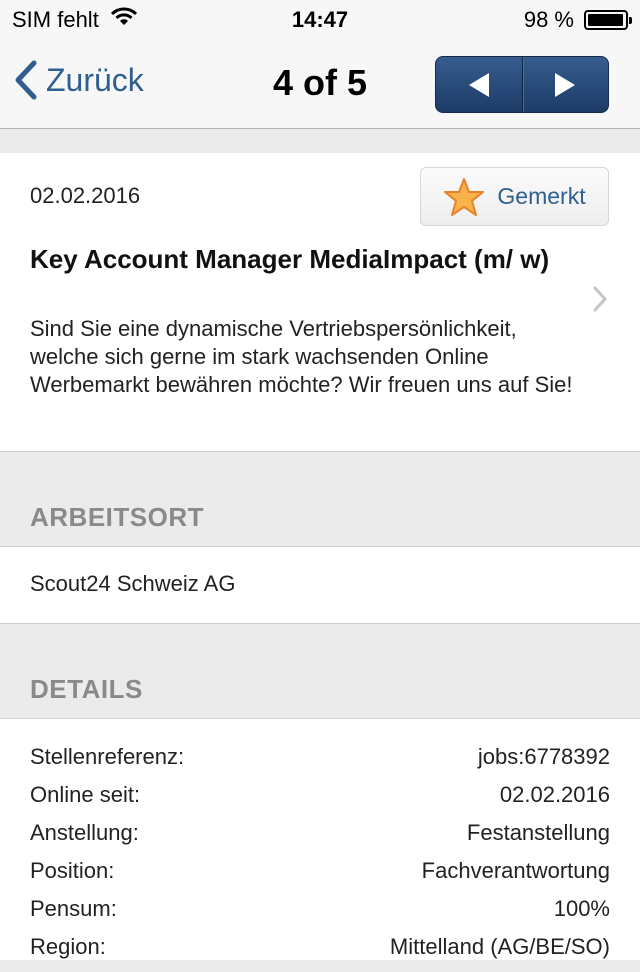 This screenshot has width=640, height=972. What do you see at coordinates (290, 259) in the screenshot?
I see `job-title: Key Account Manager MediaImpact (m/ w)` at bounding box center [290, 259].